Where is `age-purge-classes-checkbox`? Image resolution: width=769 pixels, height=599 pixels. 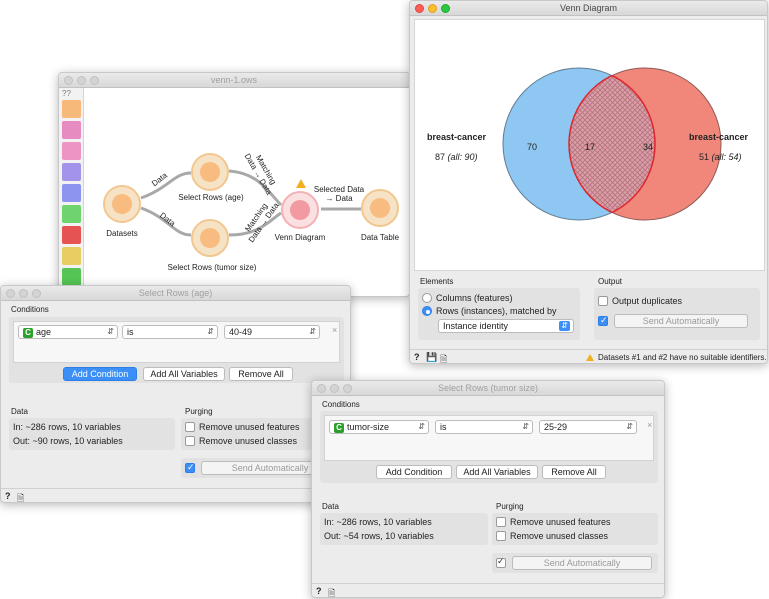
age-purge-classes-checkbox is located at coordinates (190, 441).